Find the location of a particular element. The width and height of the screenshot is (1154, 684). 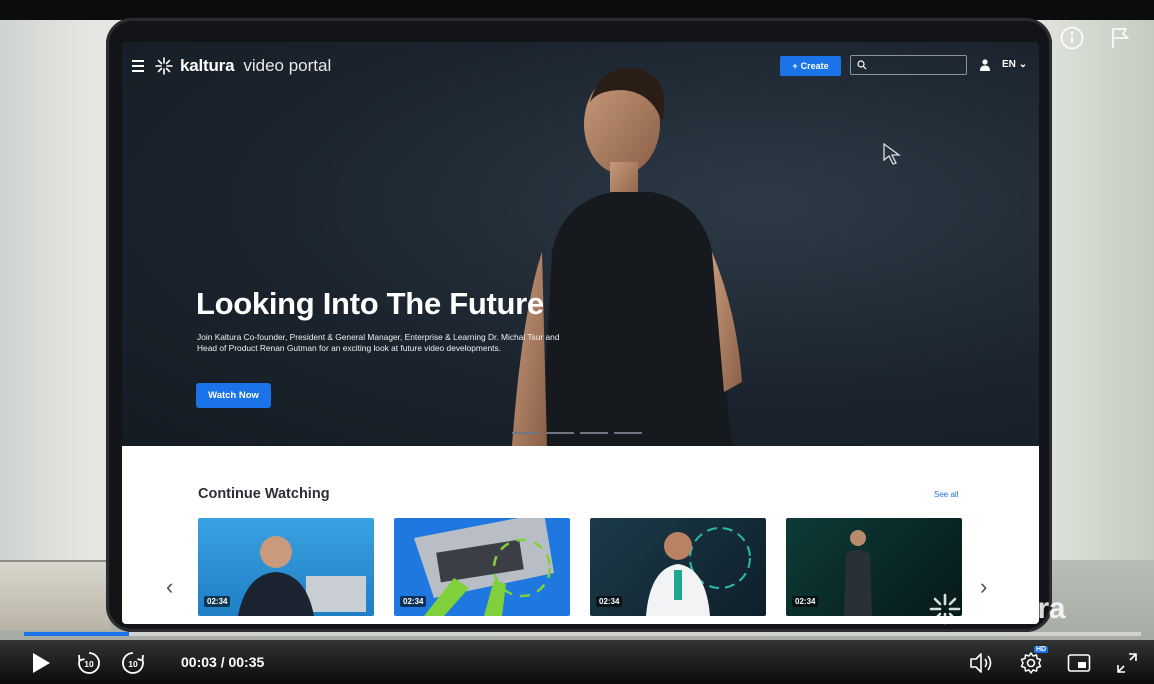

plus-icon: + is located at coordinates (795, 66).